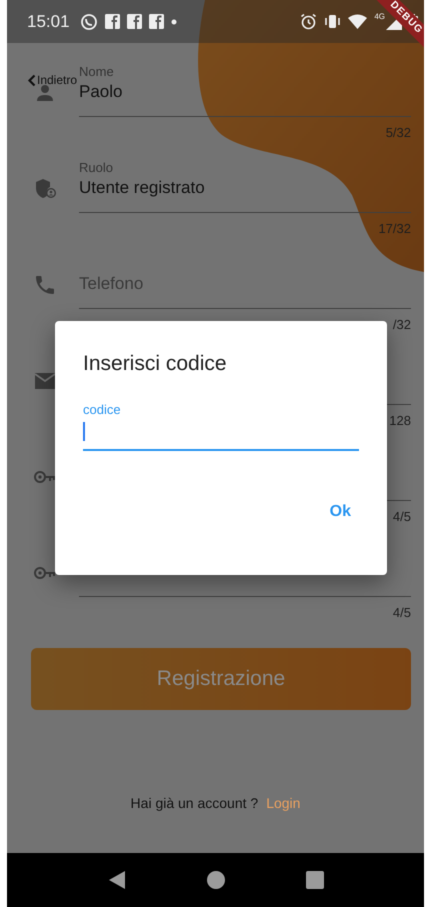 The image size is (431, 907). What do you see at coordinates (398, 132) in the screenshot?
I see `character-counter: 5/32` at bounding box center [398, 132].